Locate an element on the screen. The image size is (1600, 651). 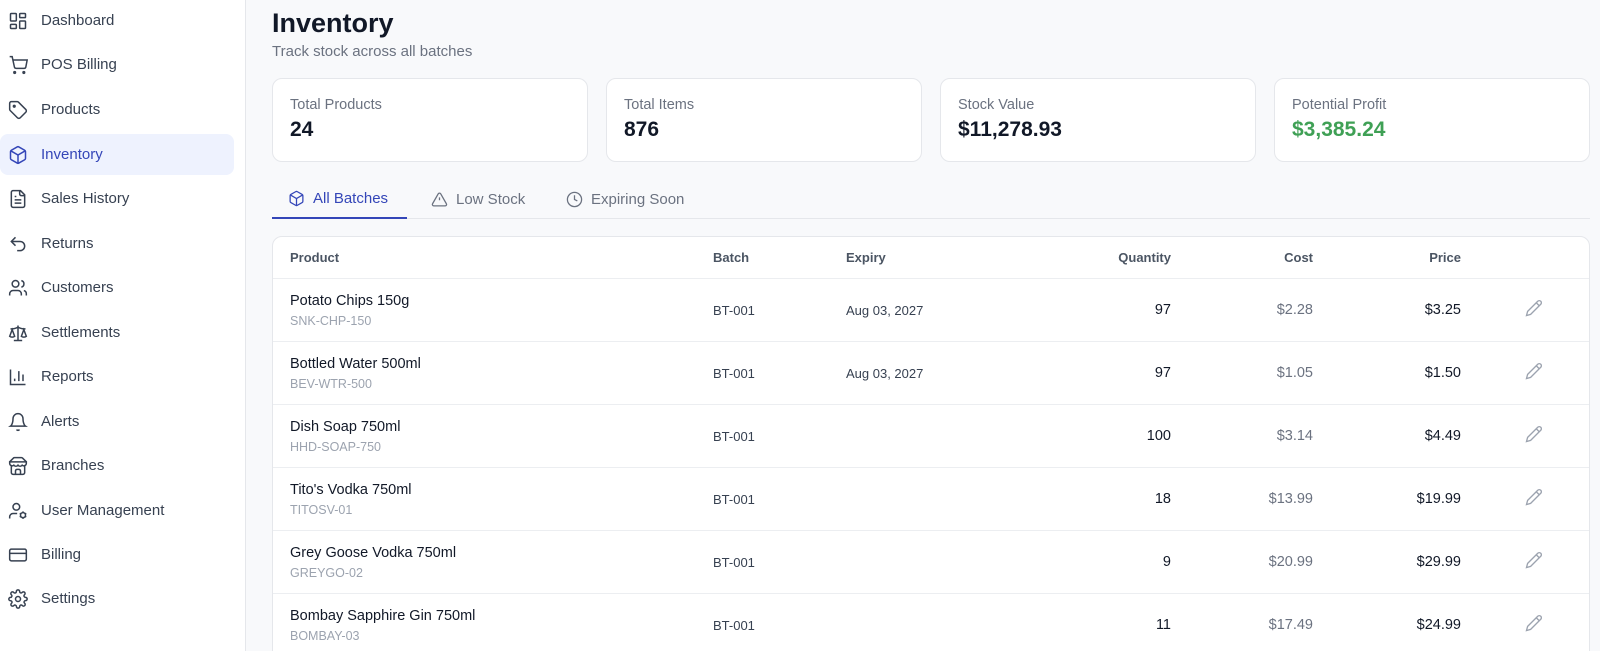
bell-icon is located at coordinates (18, 422).